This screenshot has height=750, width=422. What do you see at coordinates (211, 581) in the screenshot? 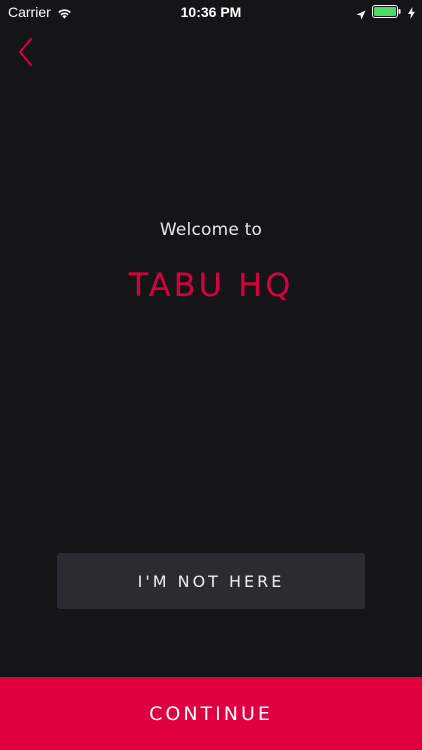
I see `not-here-button: I'M NOT HERE` at bounding box center [211, 581].